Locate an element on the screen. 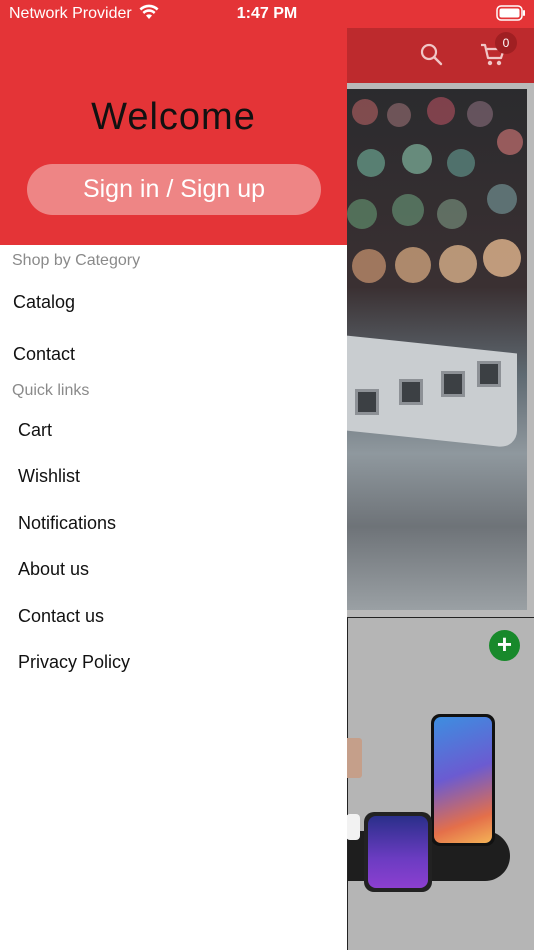 Image resolution: width=534 pixels, height=950 pixels. status-bar: Network Provider 1:47 PM is located at coordinates (267, 14).